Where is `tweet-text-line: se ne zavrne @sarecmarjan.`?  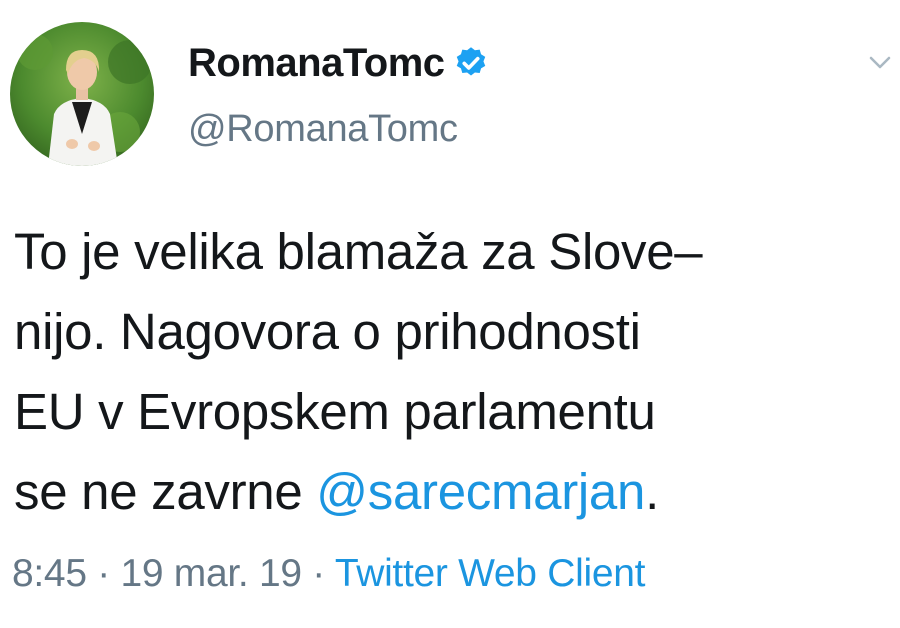
tweet-text-line: se ne zavrne @sarecmarjan. is located at coordinates (454, 492).